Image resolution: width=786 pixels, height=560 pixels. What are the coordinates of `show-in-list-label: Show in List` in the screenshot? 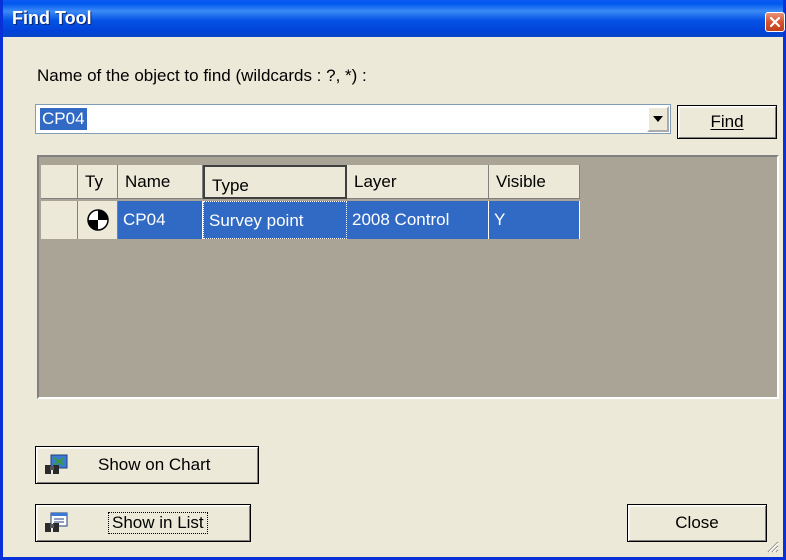 It's located at (158, 523).